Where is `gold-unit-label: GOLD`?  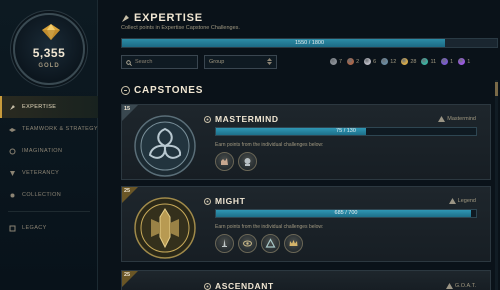 gold-unit-label: GOLD is located at coordinates (49, 66).